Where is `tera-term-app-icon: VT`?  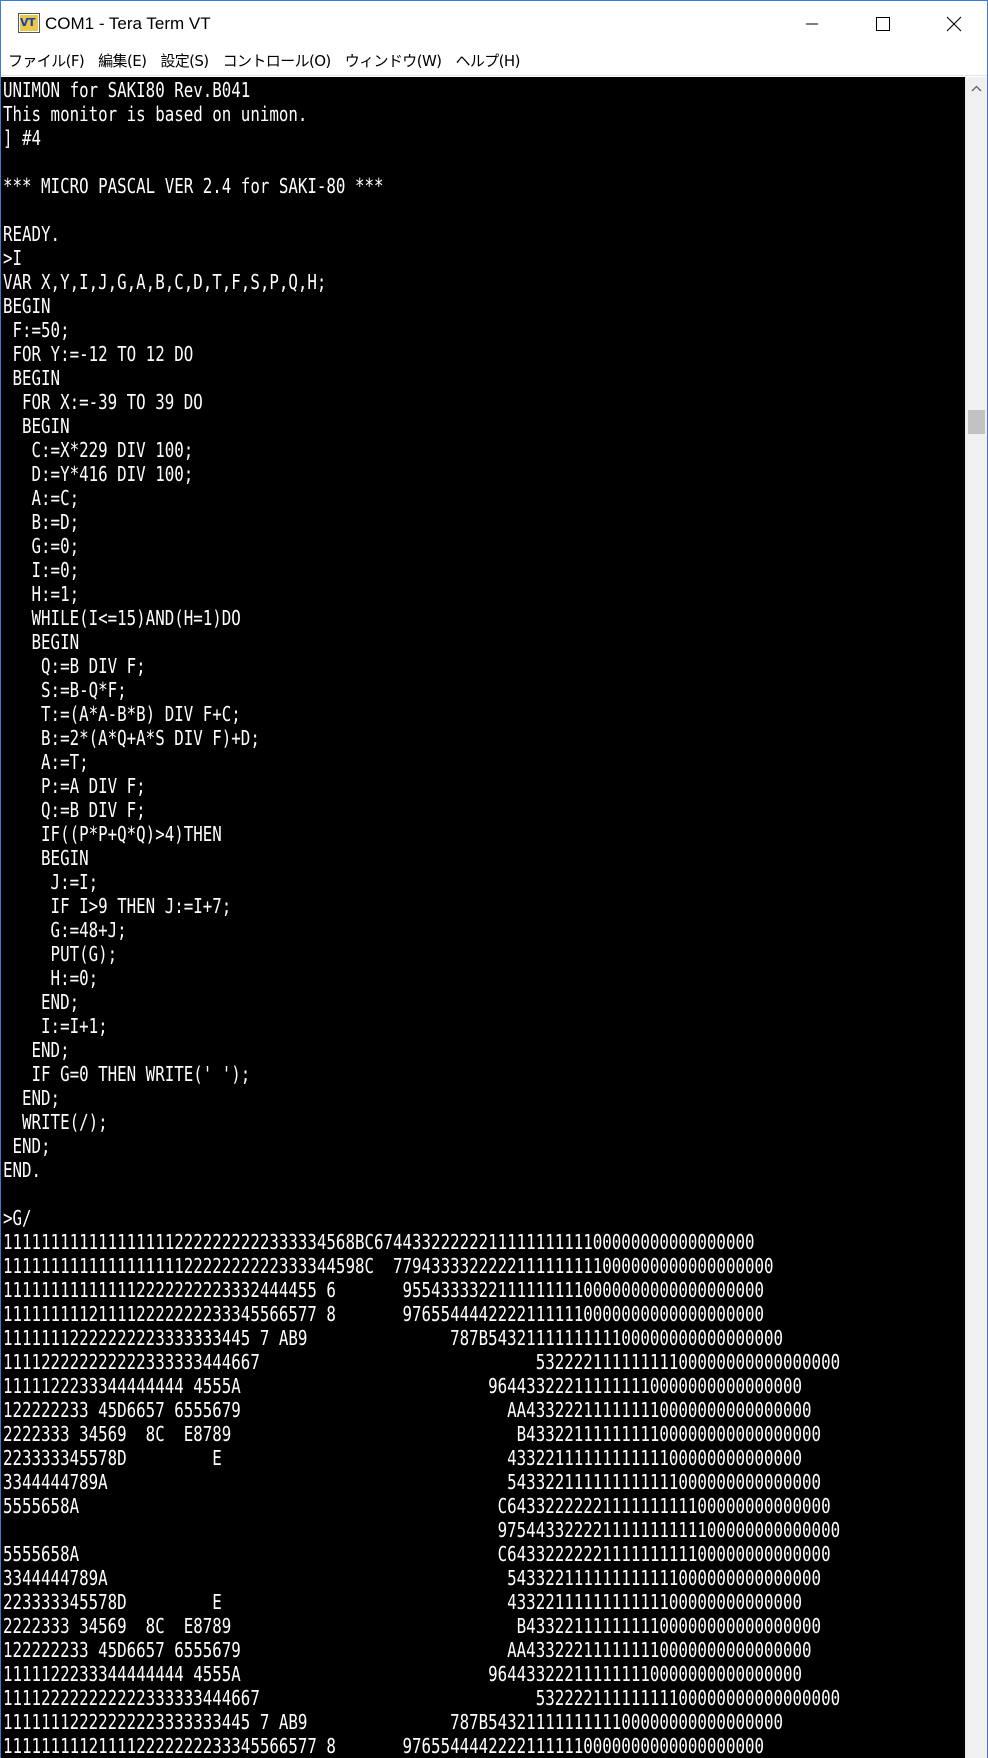 tera-term-app-icon: VT is located at coordinates (29, 23).